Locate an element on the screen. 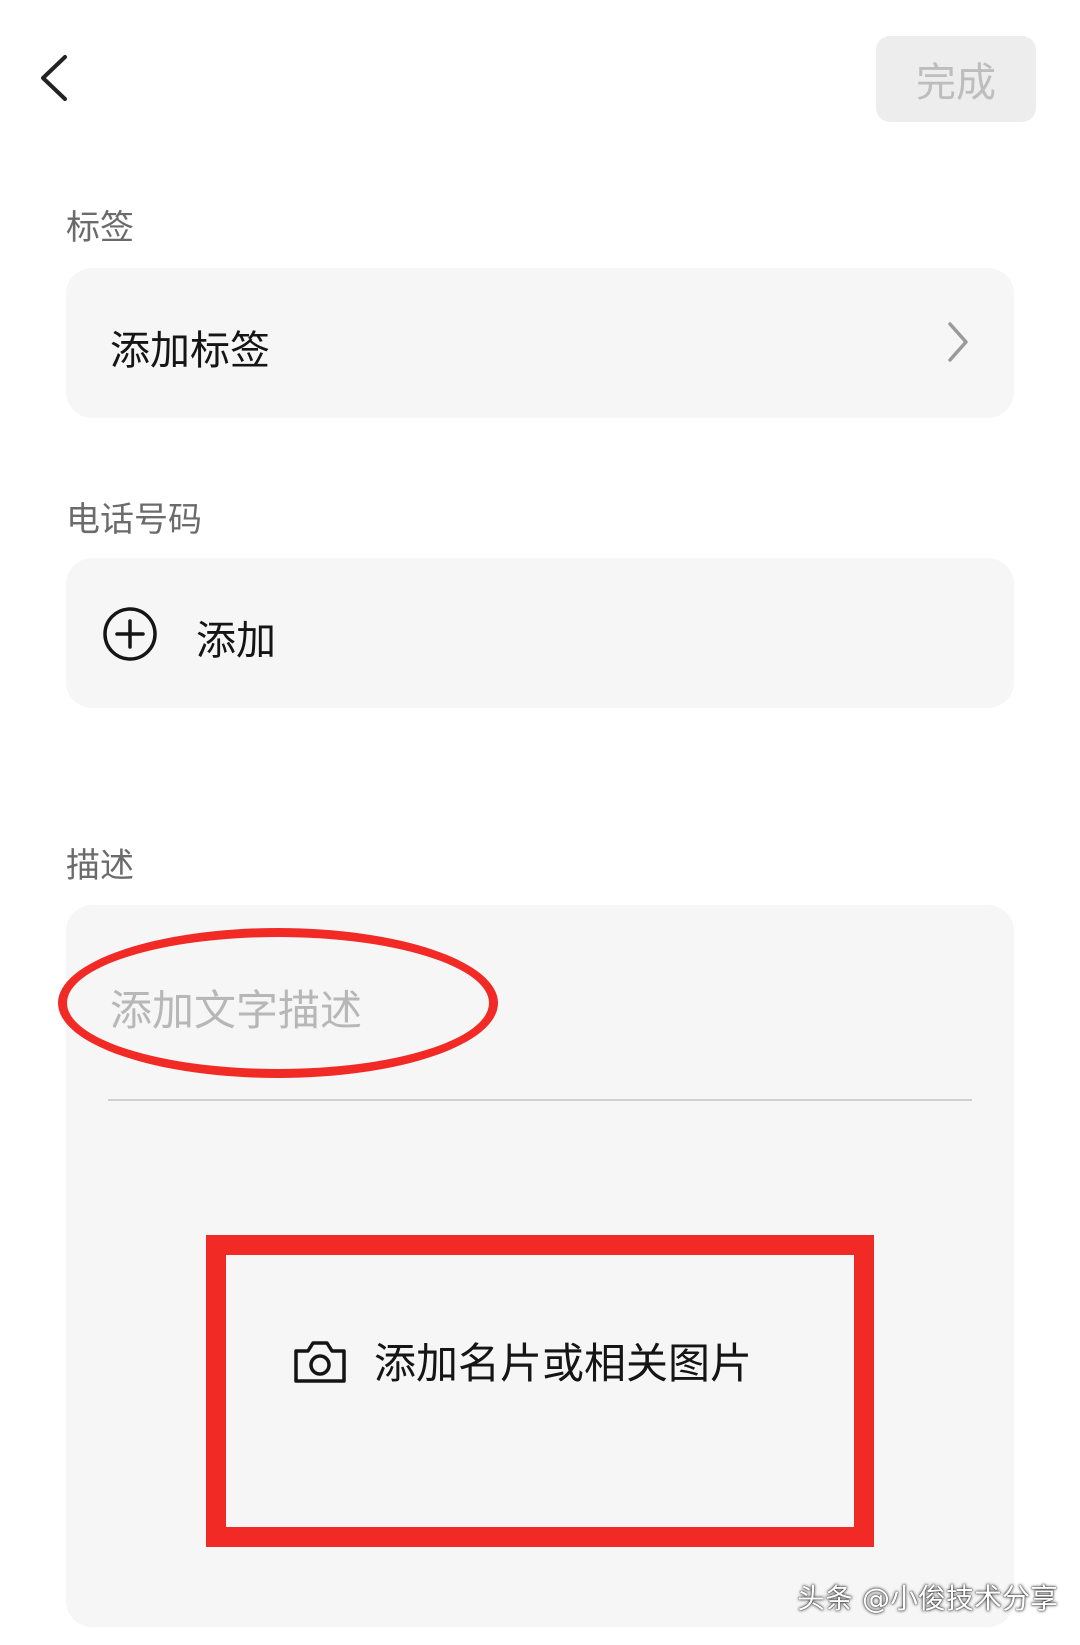 Image resolution: width=1080 pixels, height=1645 pixels. back-arrow-icon is located at coordinates (54, 78).